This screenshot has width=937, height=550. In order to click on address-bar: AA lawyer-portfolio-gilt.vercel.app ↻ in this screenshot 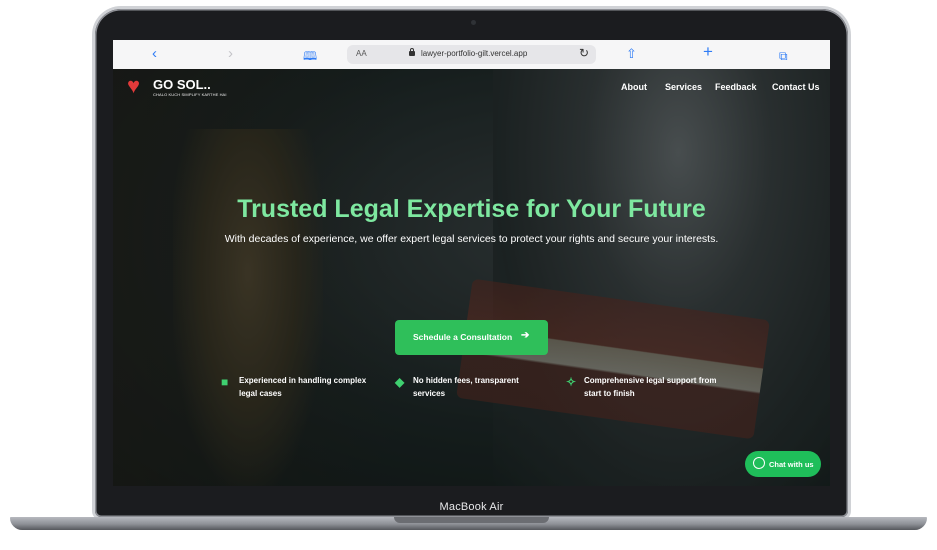, I will do `click(471, 54)`.